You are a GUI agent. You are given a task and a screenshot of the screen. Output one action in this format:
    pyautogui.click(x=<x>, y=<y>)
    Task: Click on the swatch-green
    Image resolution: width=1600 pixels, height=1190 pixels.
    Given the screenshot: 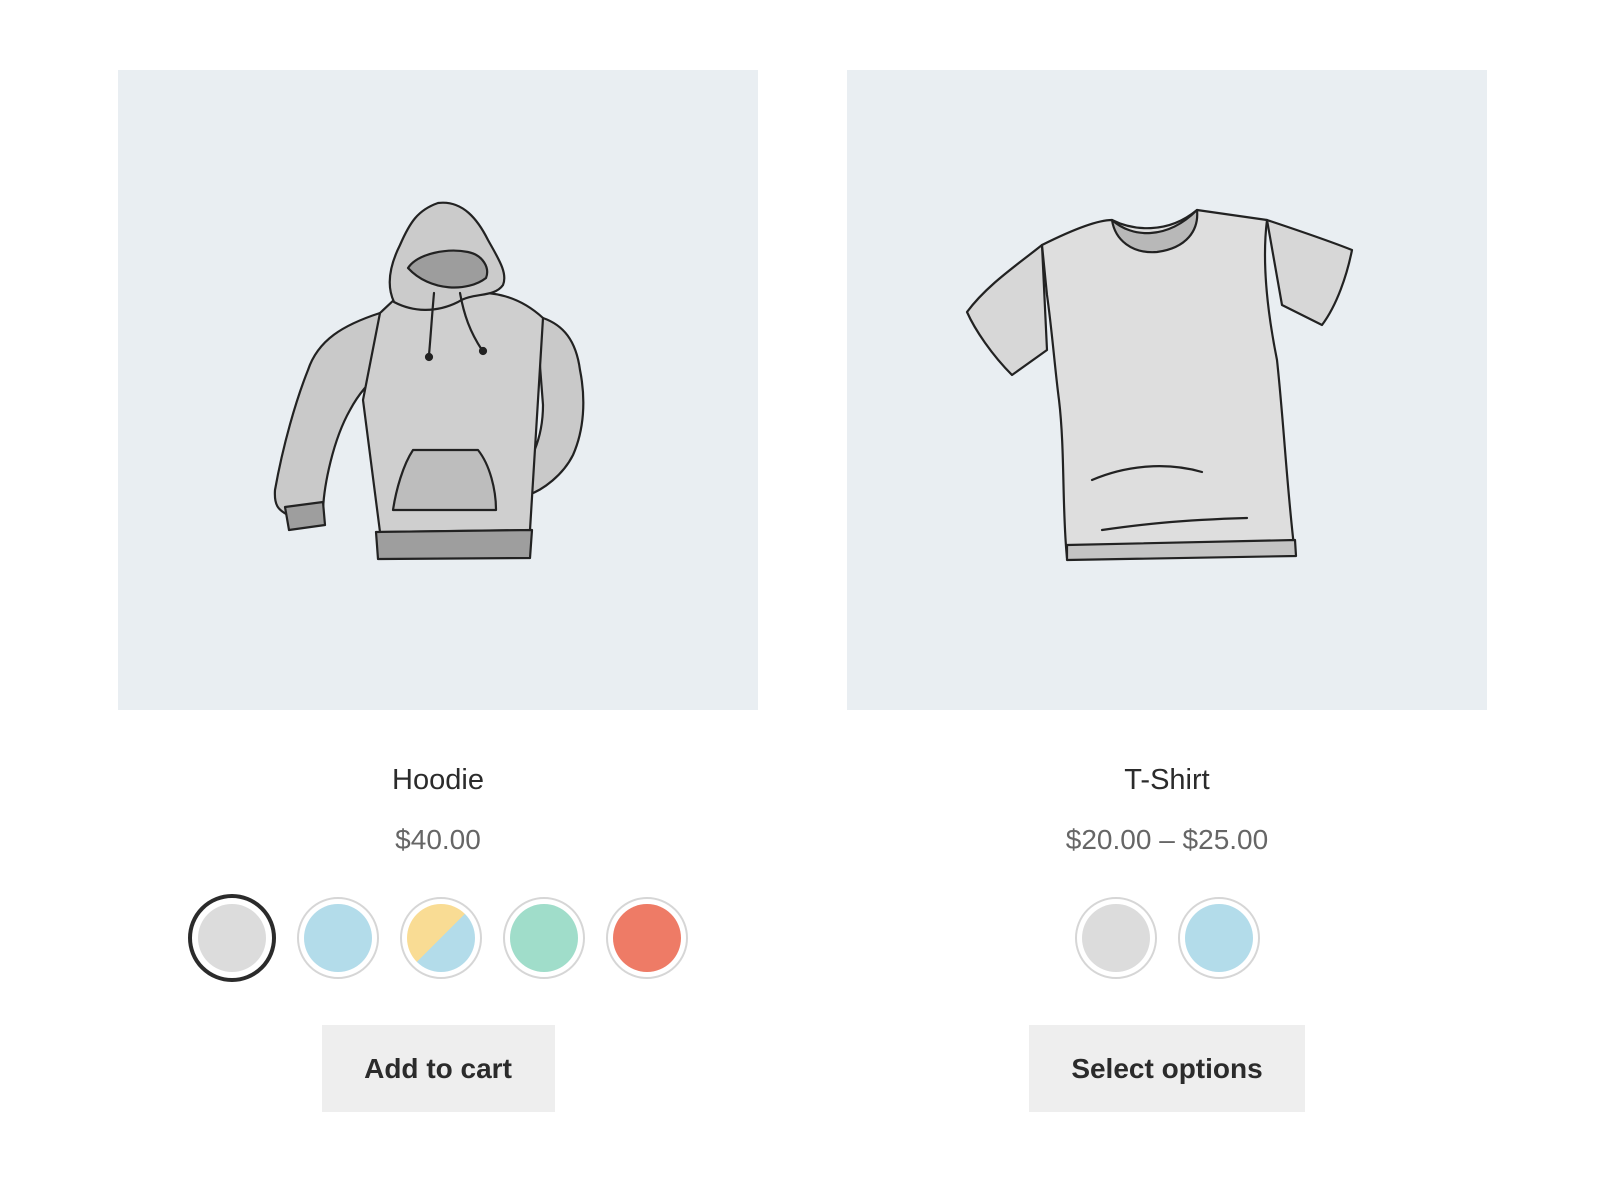 What is the action you would take?
    pyautogui.click(x=544, y=938)
    